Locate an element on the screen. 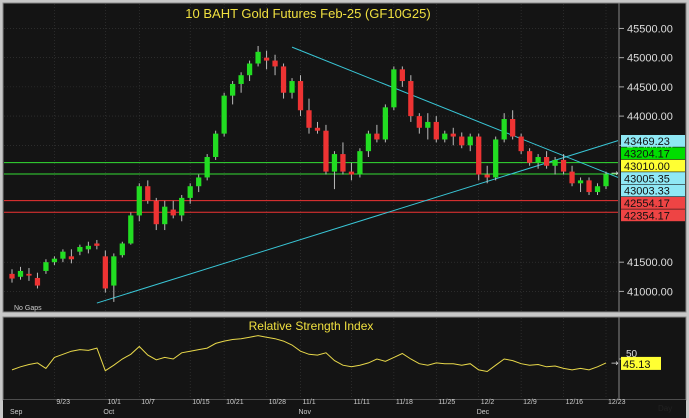  day-tick-label: 11/1 is located at coordinates (309, 402).